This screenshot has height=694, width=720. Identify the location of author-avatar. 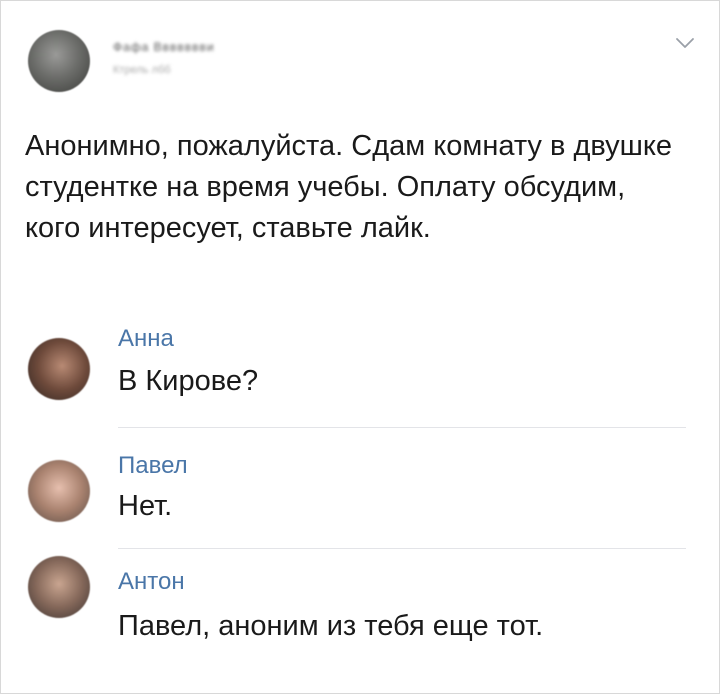
(59, 61).